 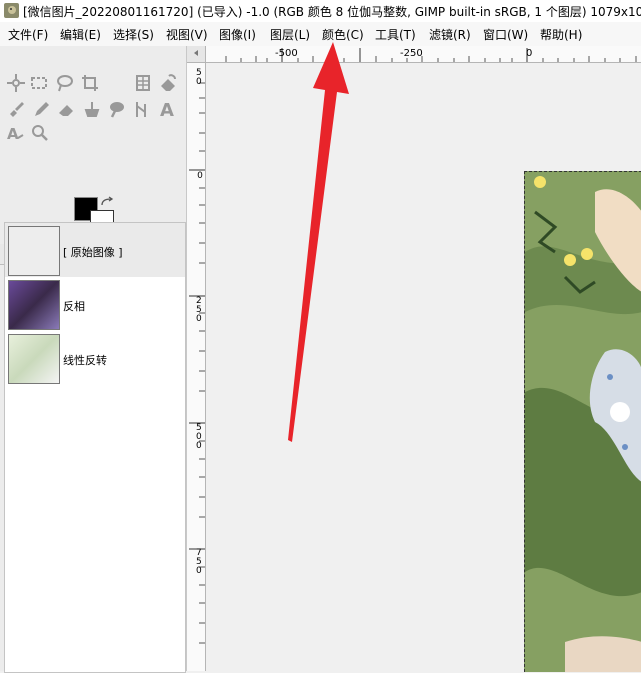 I want to click on gimp-app-icon, so click(x=11, y=10).